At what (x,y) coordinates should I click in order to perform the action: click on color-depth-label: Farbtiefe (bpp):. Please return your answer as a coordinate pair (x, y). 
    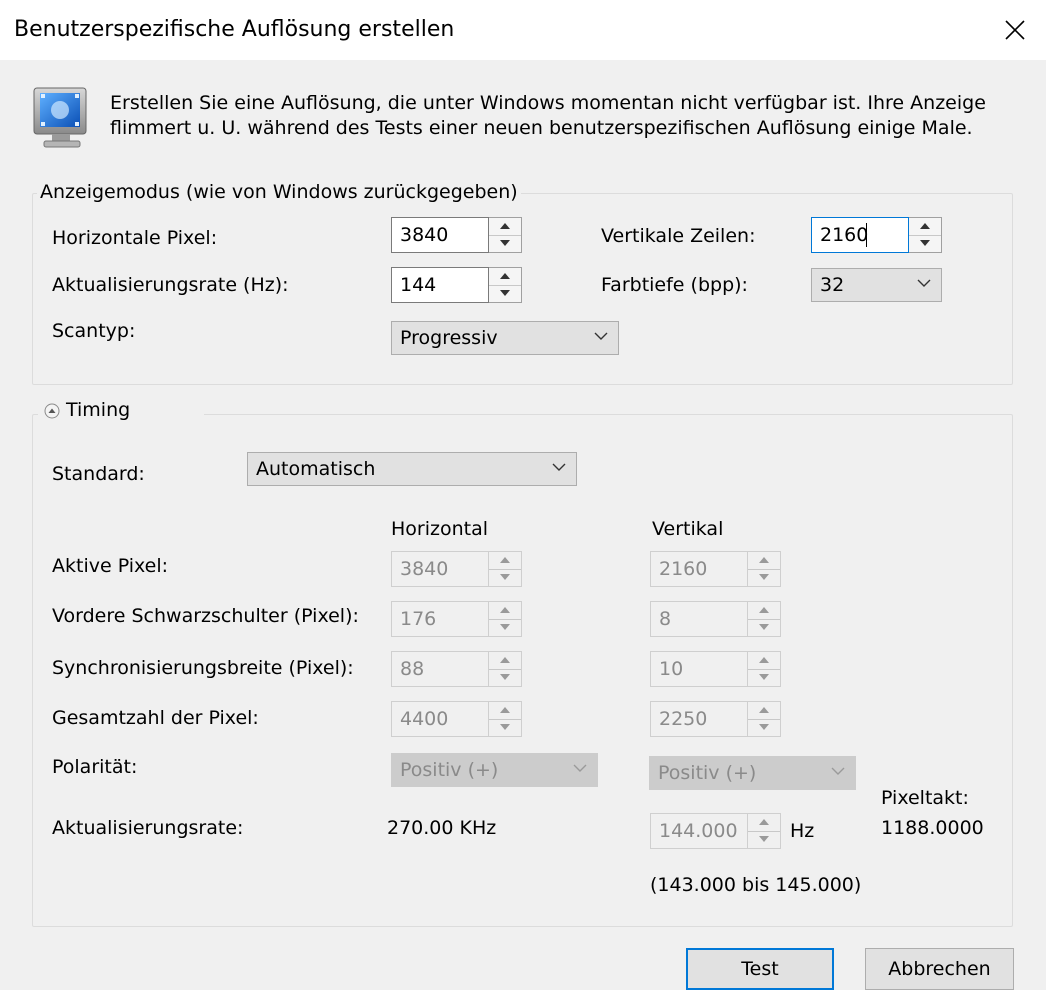
    Looking at the image, I should click on (674, 285).